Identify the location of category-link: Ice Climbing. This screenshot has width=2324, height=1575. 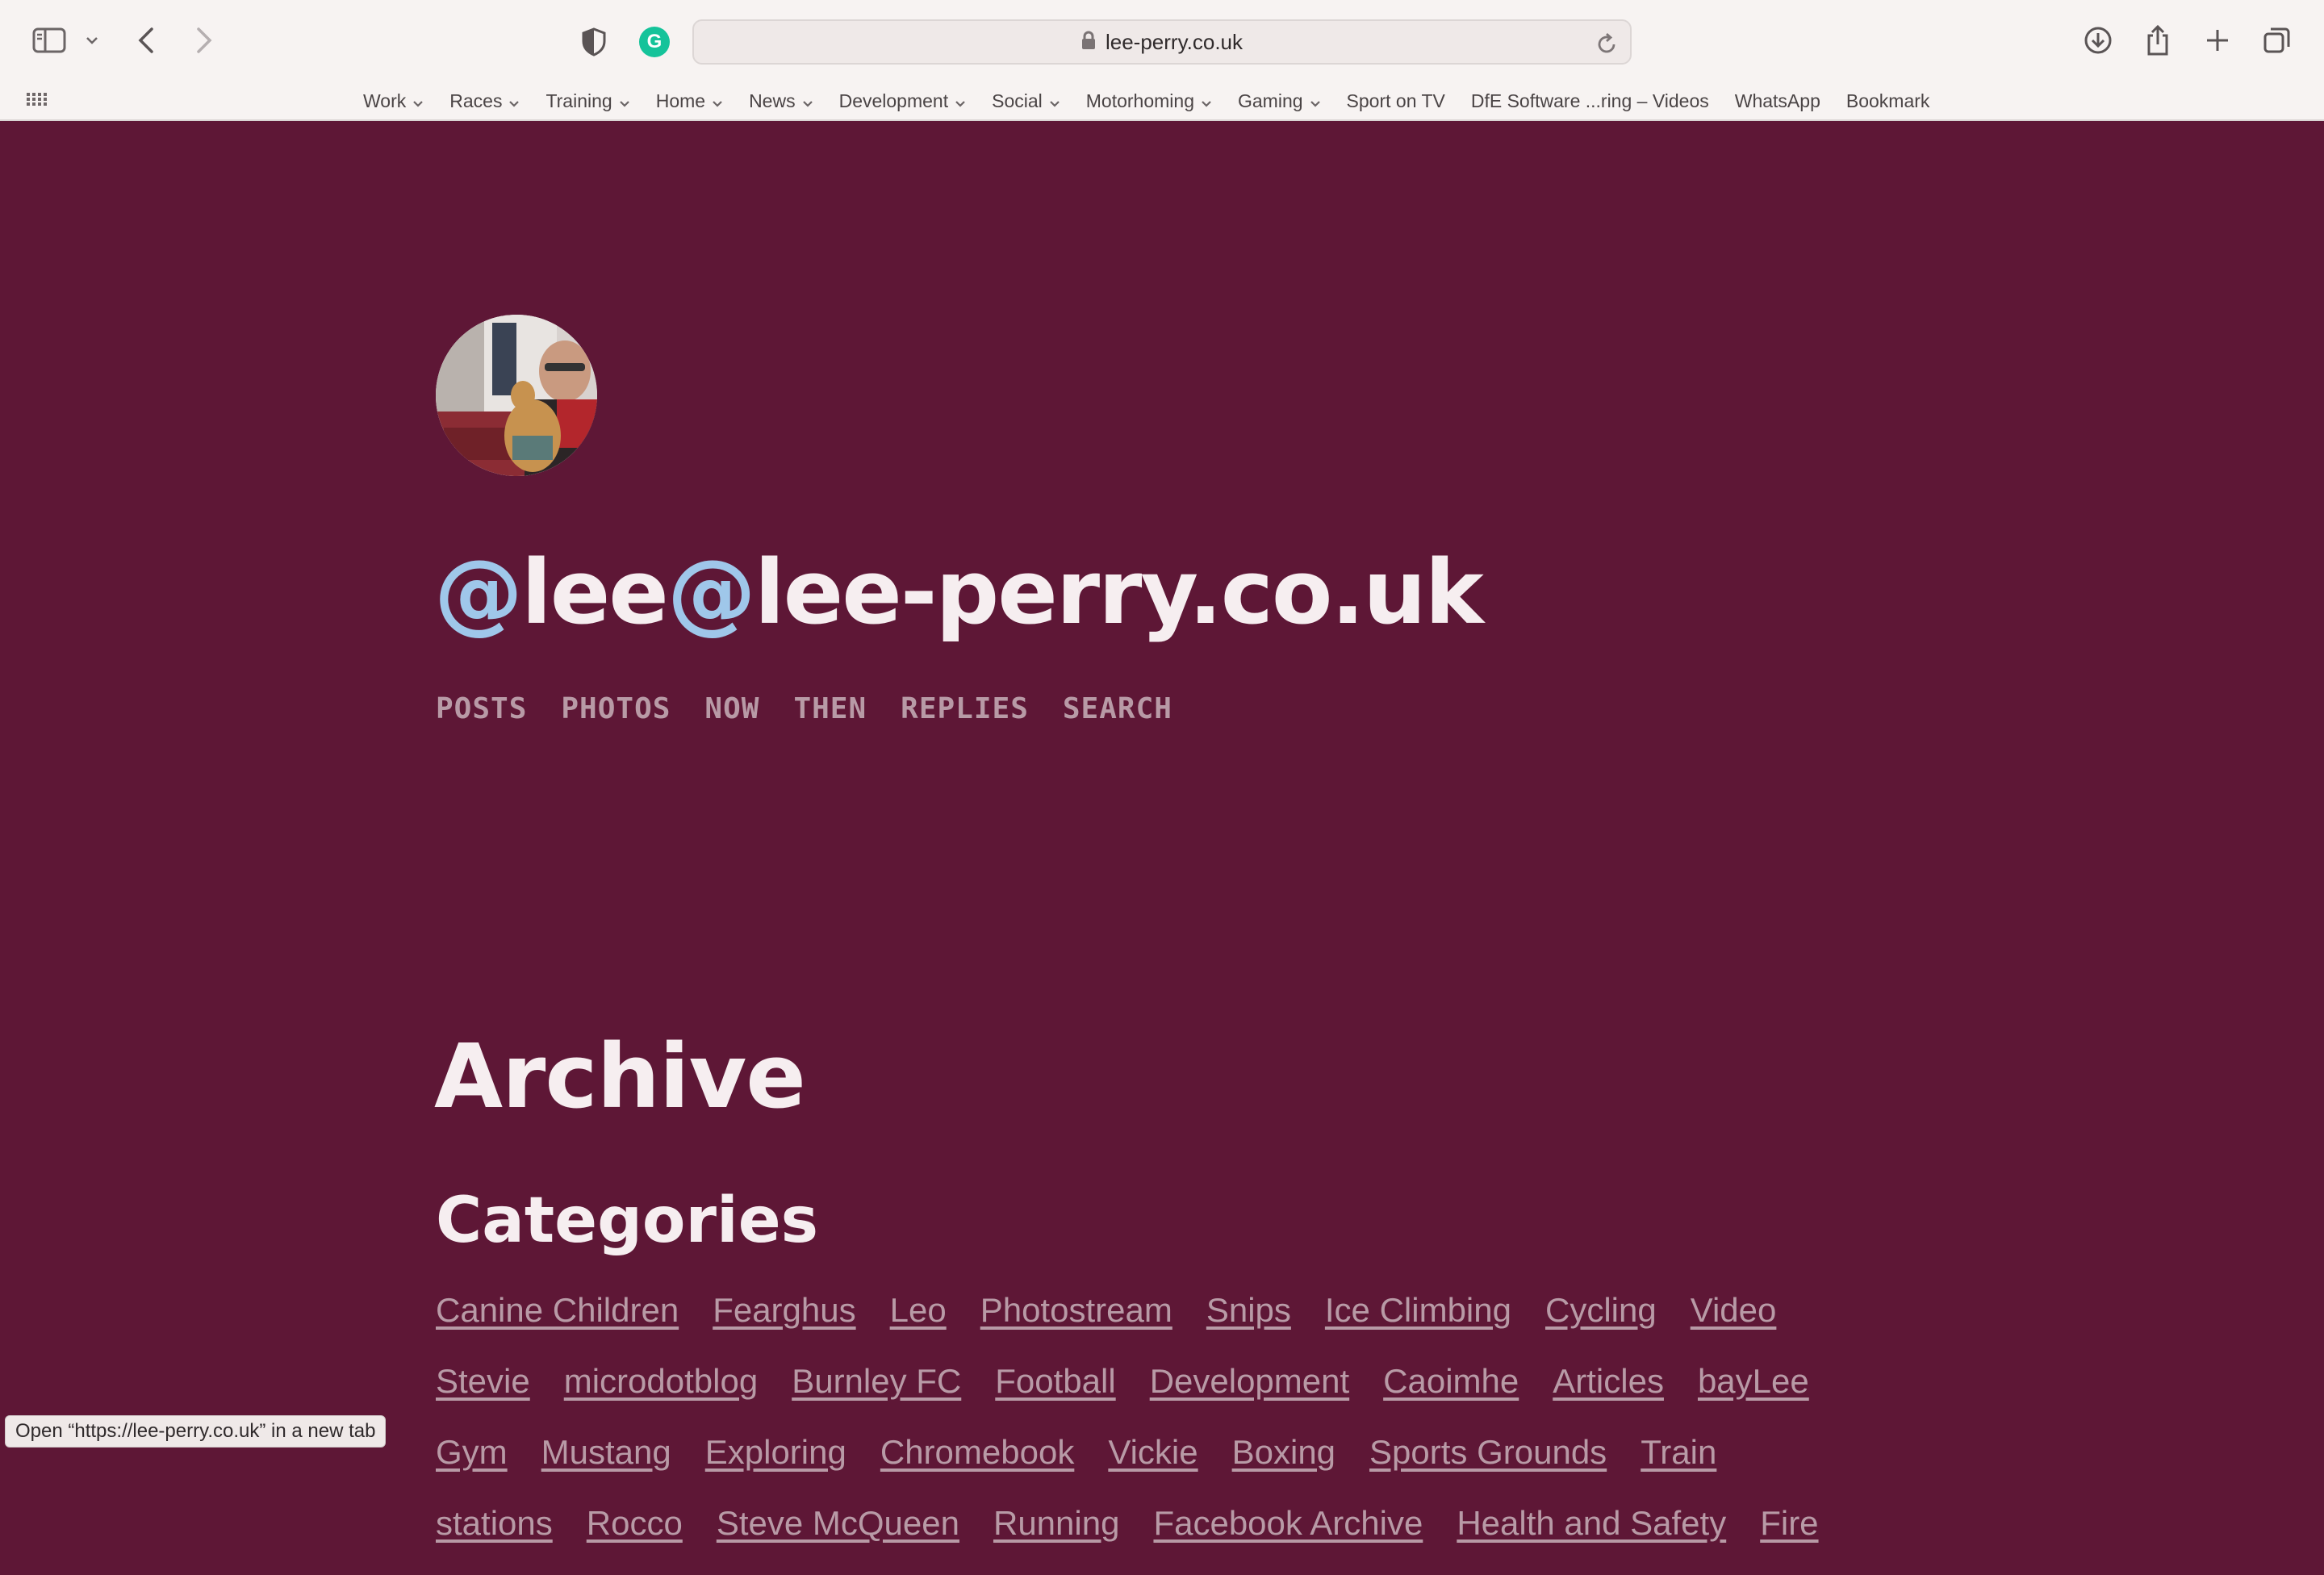
(1418, 1311).